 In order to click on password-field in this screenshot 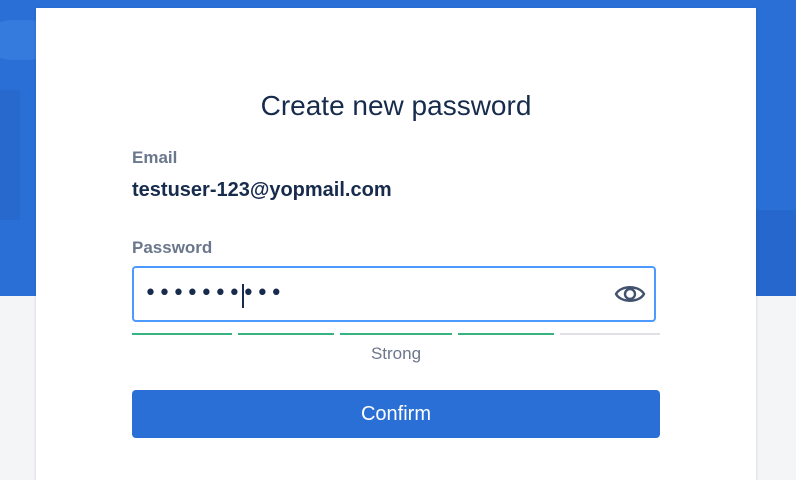, I will do `click(394, 294)`.